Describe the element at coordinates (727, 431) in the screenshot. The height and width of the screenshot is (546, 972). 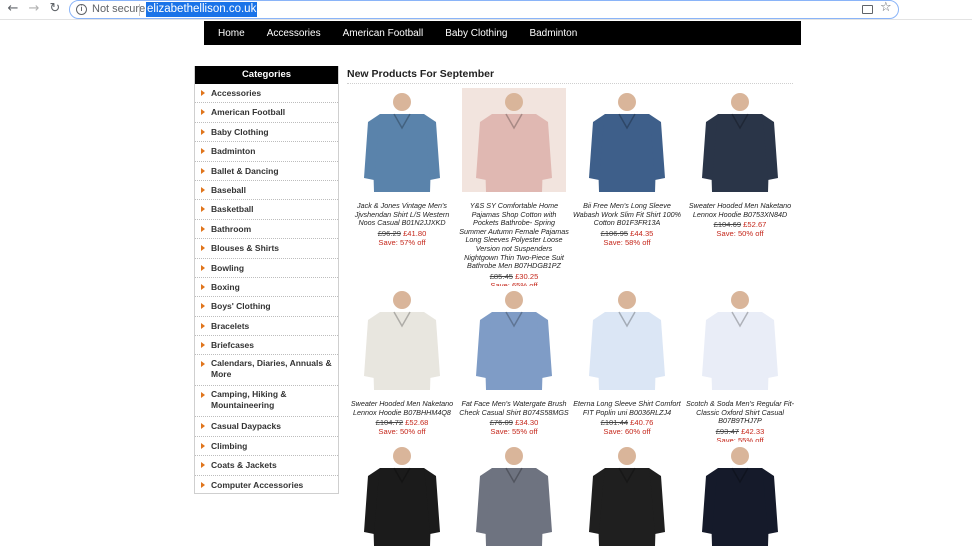
I see `old-price: £93.47` at that location.